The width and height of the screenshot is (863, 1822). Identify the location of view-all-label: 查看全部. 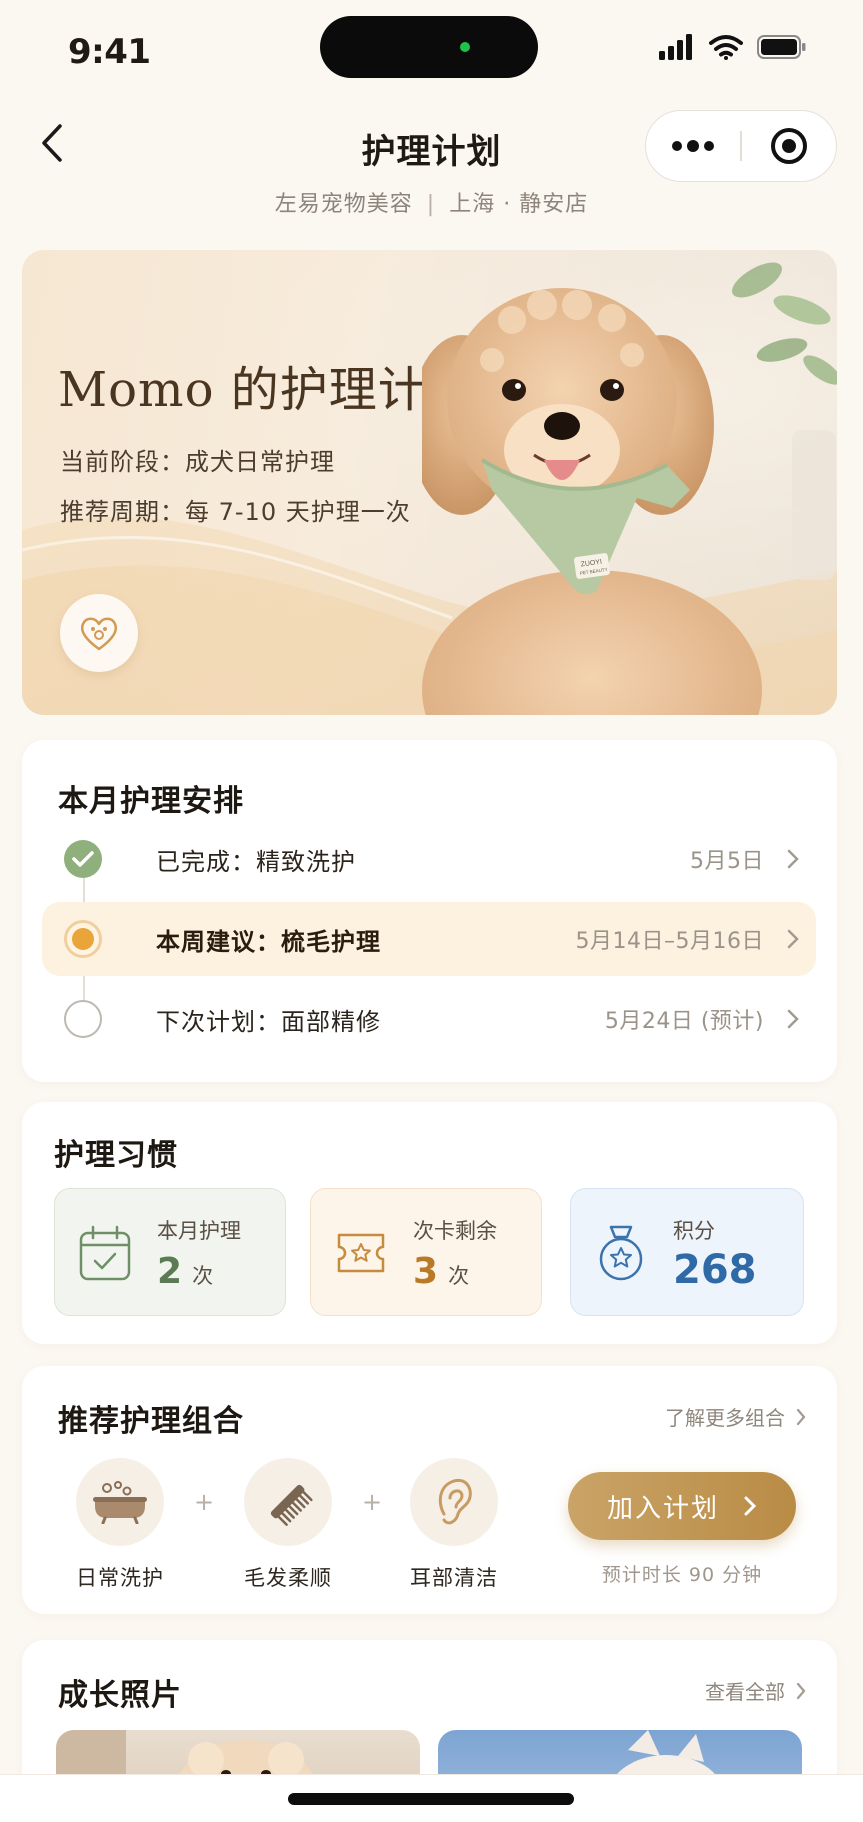
(745, 1692).